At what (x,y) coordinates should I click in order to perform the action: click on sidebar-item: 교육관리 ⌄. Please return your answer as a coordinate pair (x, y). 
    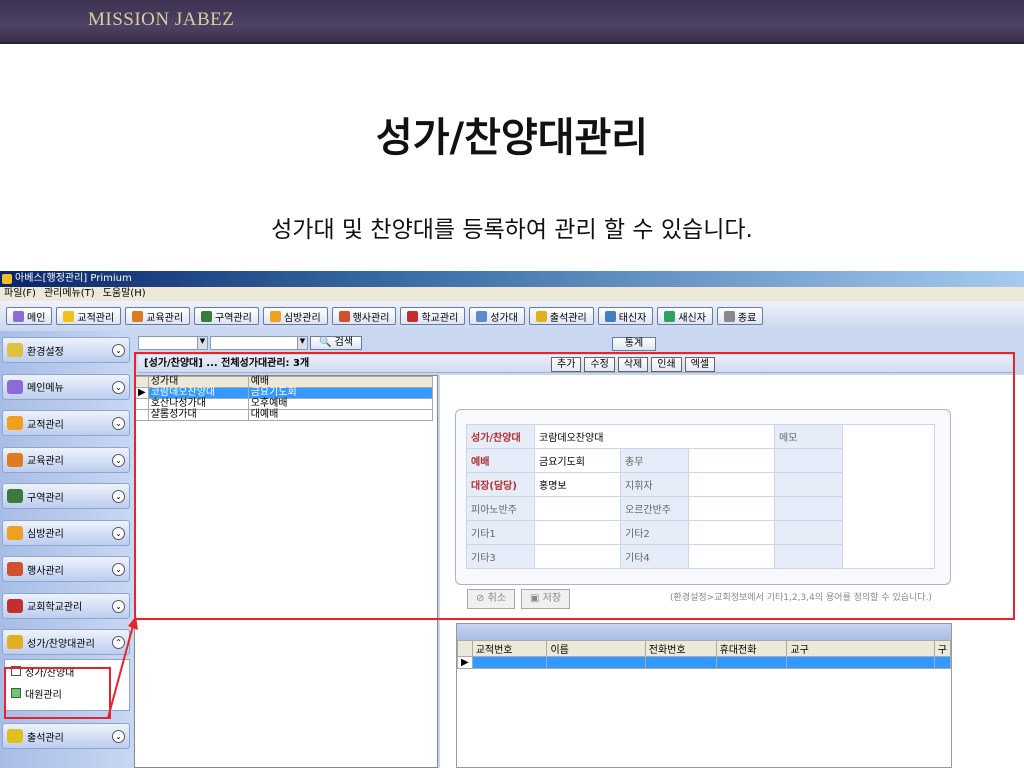
    Looking at the image, I should click on (66, 459).